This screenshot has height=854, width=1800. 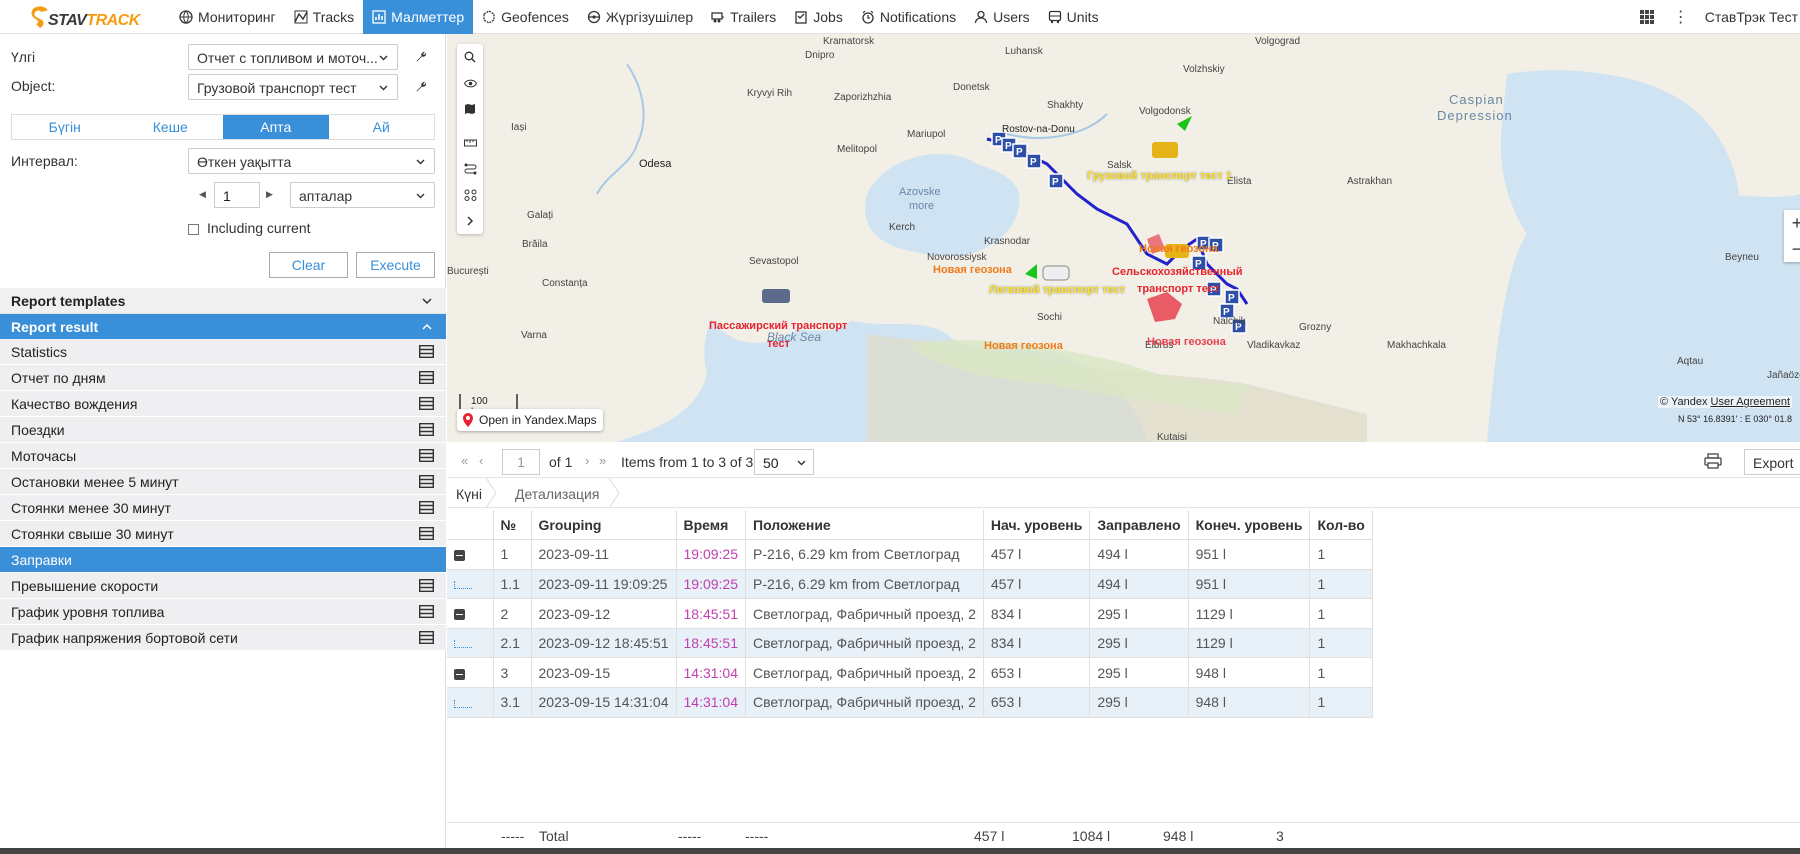 What do you see at coordinates (223, 430) in the screenshot?
I see `result-item-trips: Поездки` at bounding box center [223, 430].